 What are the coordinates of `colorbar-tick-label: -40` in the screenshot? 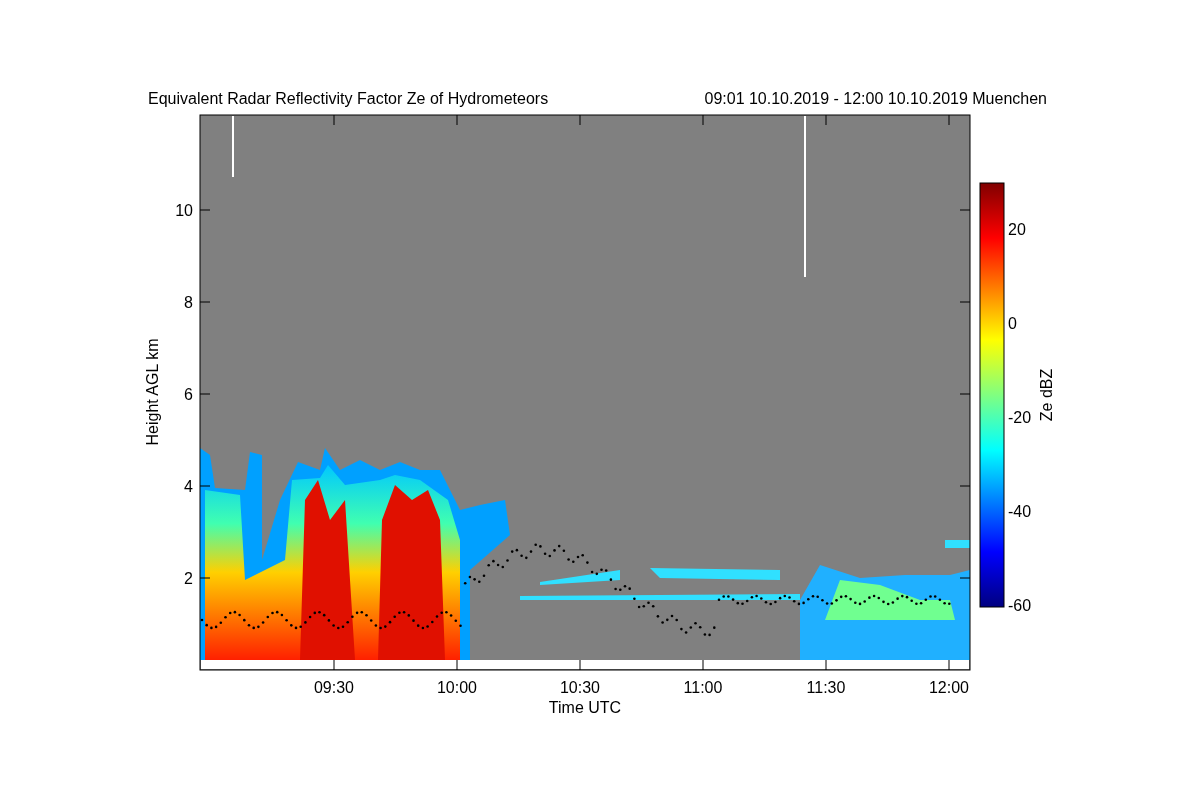 It's located at (1020, 511).